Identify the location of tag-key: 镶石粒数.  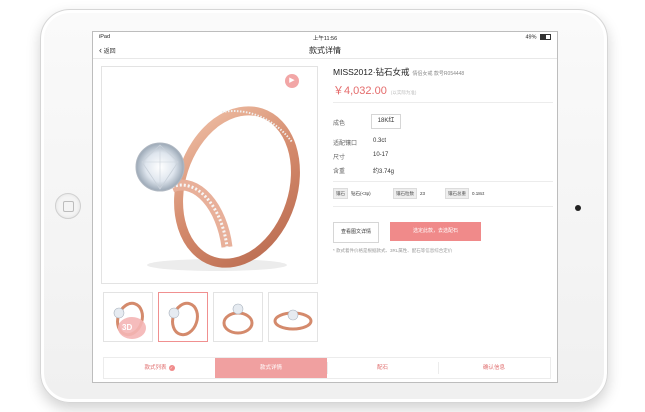
(405, 193).